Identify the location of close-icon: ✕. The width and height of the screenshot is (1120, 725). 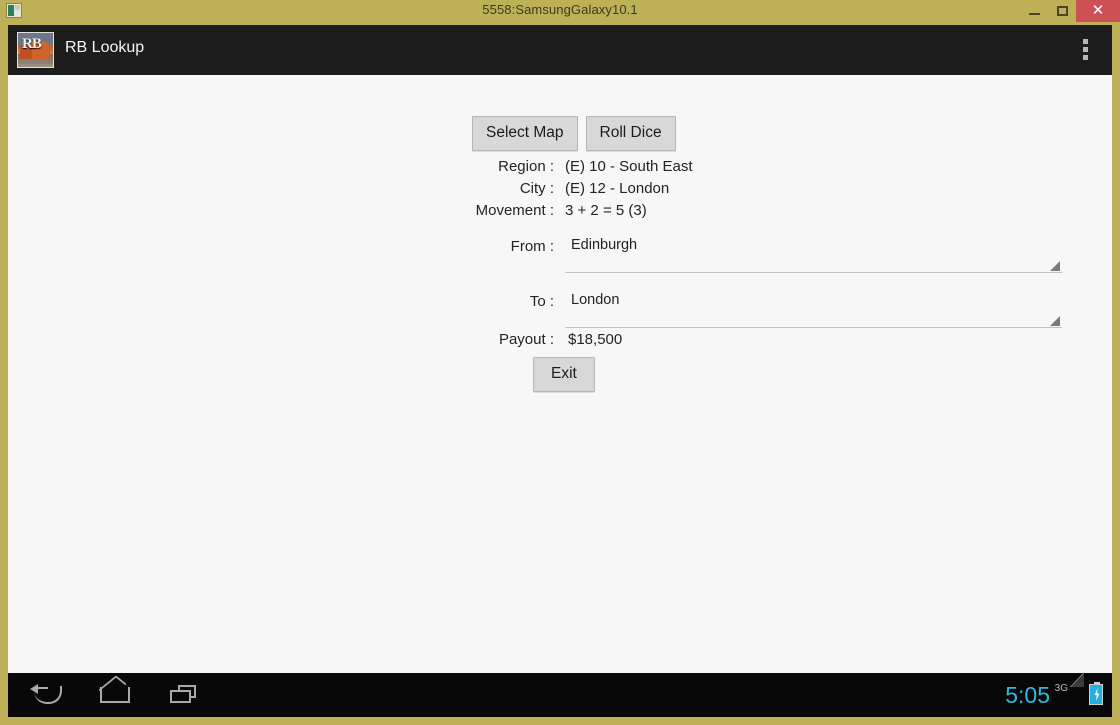
(1098, 10).